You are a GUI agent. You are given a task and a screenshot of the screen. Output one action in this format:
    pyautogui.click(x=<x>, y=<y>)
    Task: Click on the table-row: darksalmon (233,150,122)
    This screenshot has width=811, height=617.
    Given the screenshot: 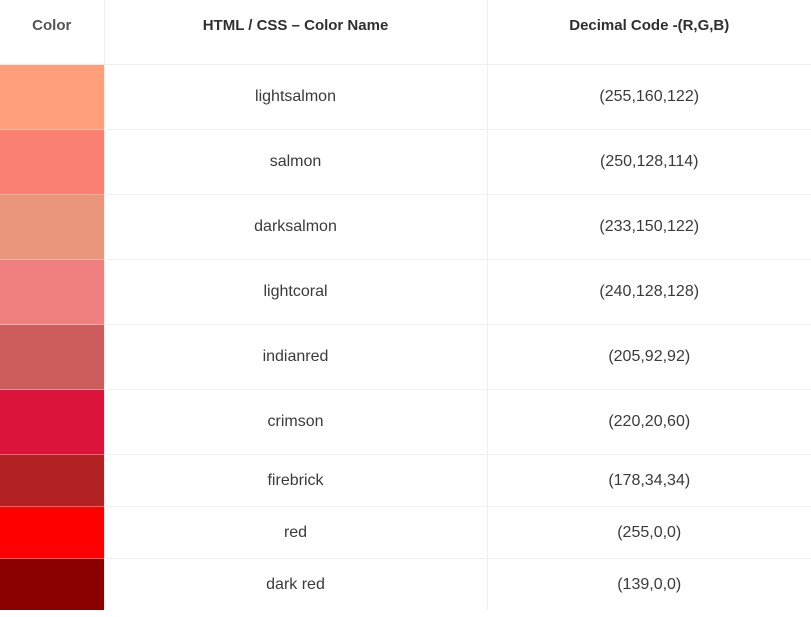 What is the action you would take?
    pyautogui.click(x=405, y=227)
    